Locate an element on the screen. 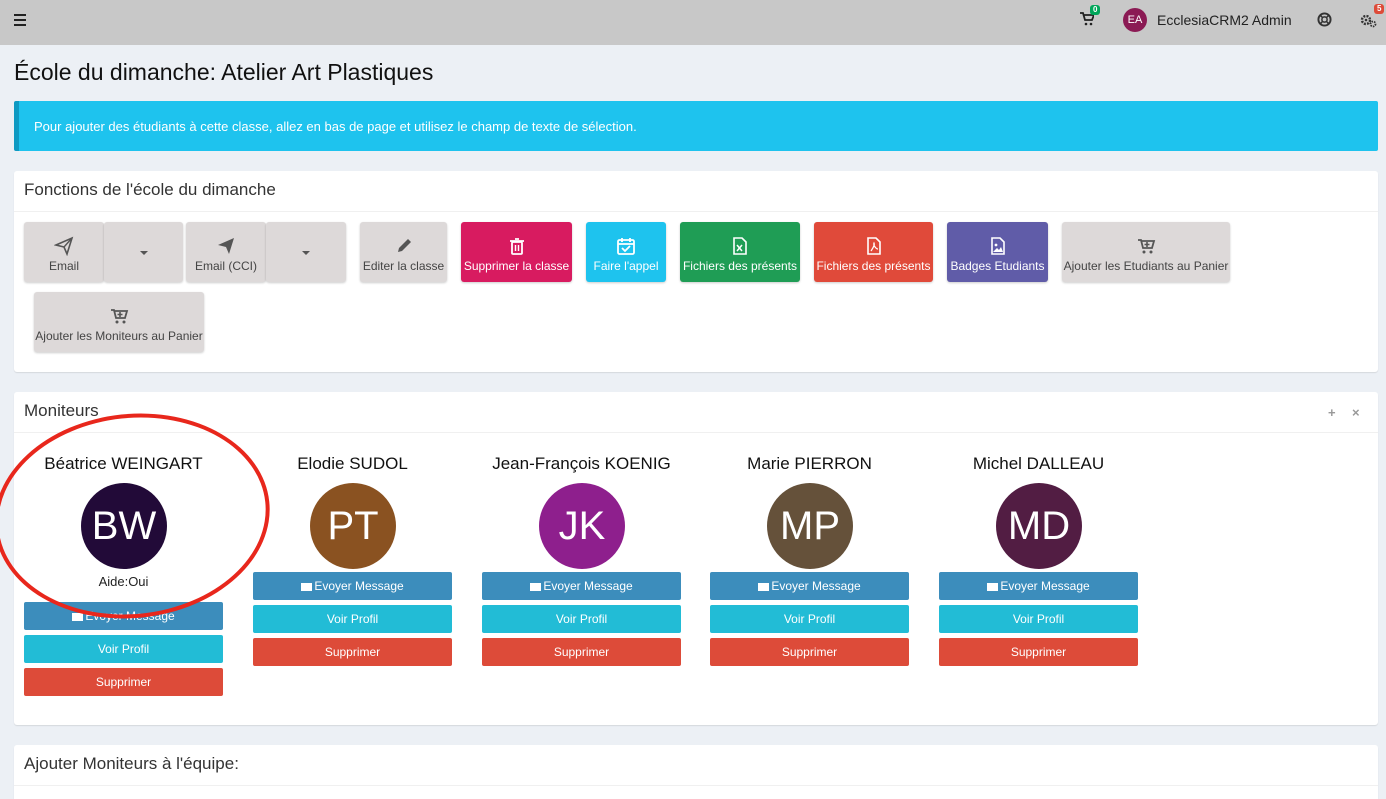 Image resolution: width=1386 pixels, height=799 pixels. avatar: MP is located at coordinates (810, 526).